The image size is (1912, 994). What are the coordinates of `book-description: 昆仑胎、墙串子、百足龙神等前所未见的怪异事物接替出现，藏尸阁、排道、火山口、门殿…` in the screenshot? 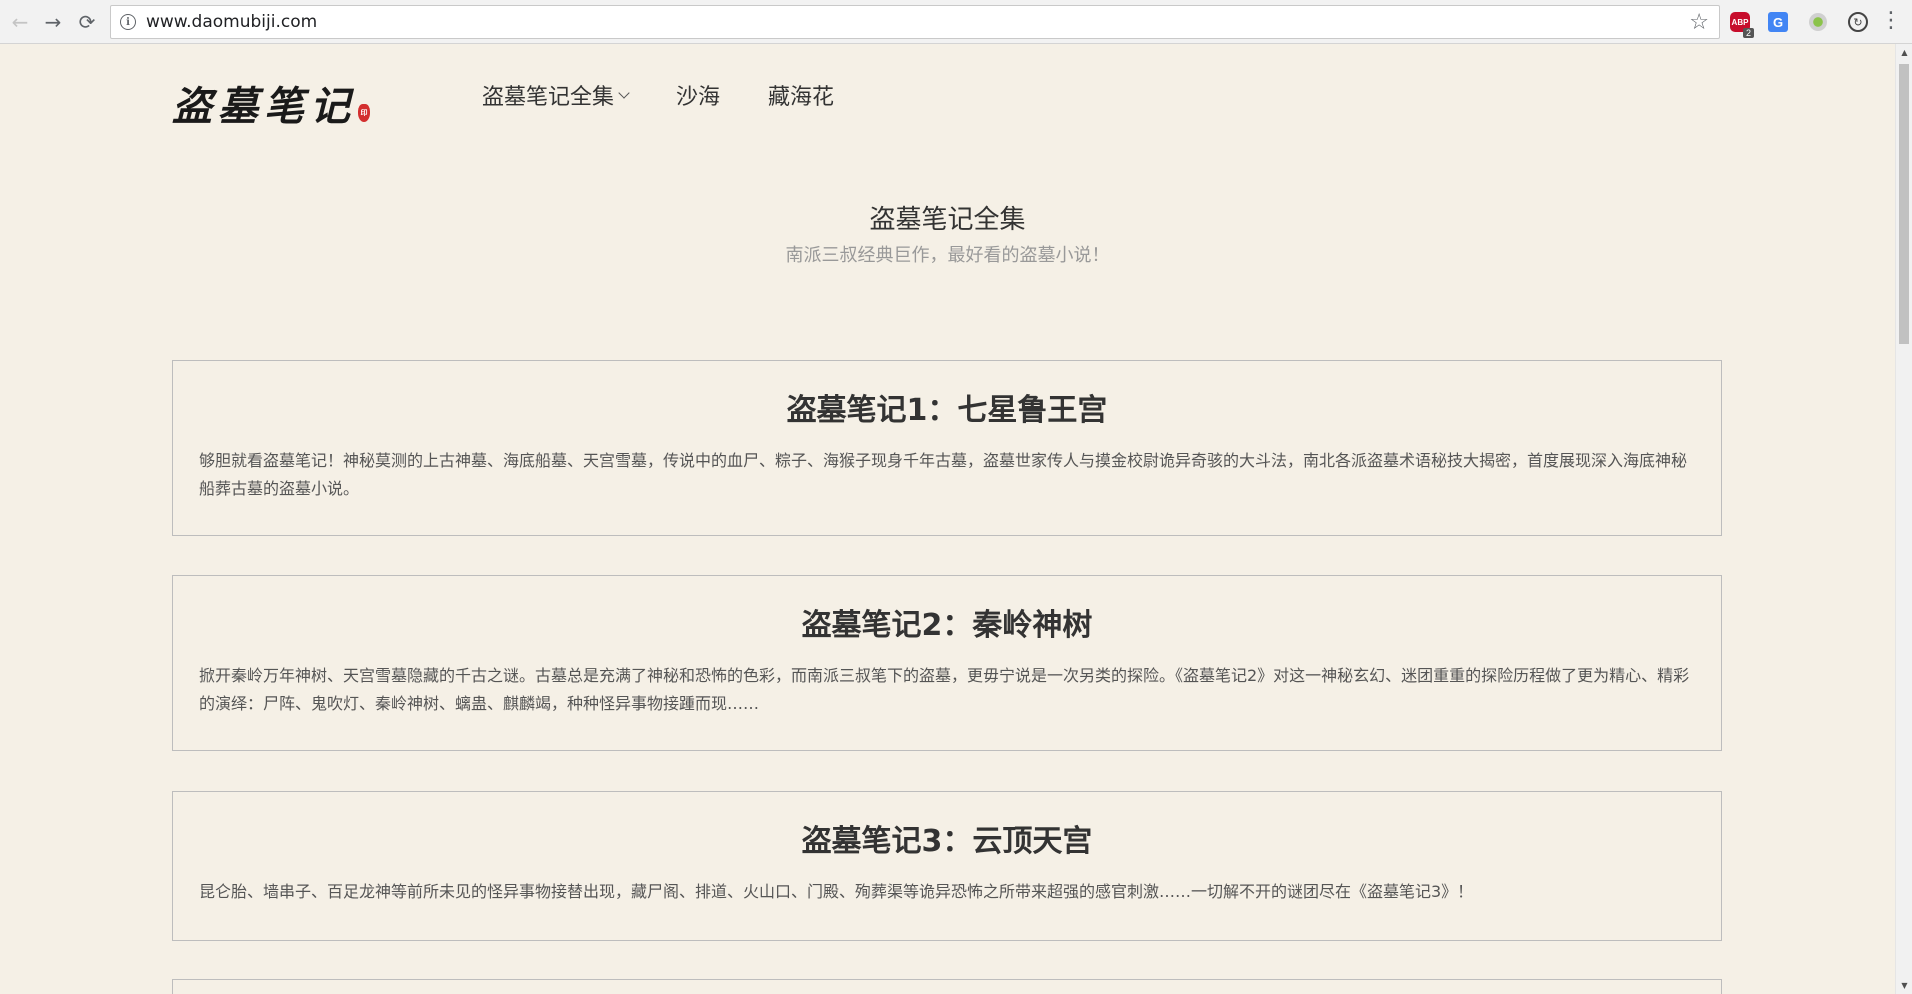 It's located at (836, 891).